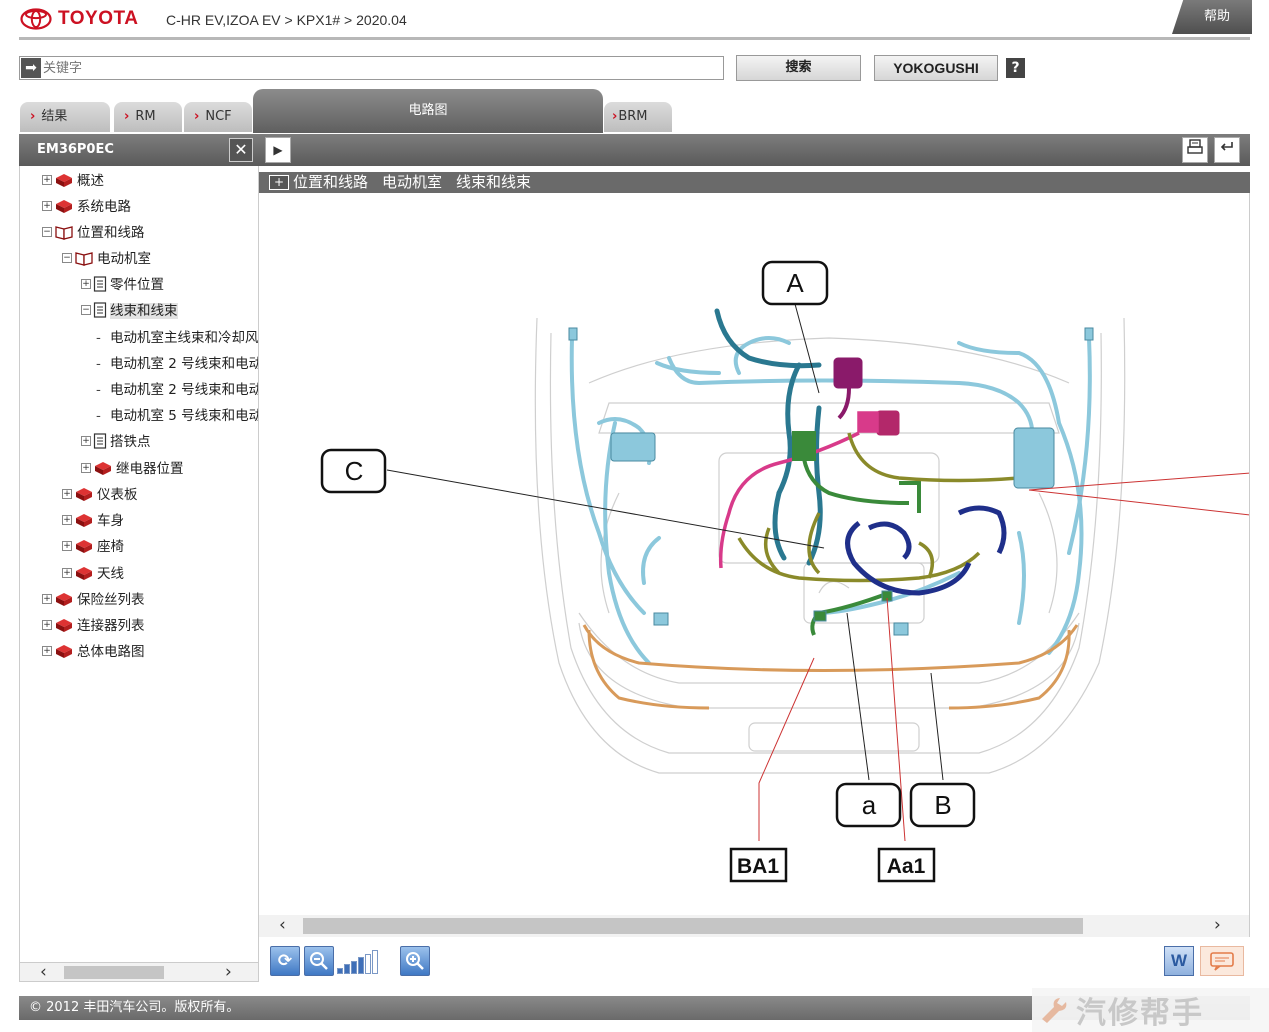 The width and height of the screenshot is (1269, 1032). I want to click on tree-item: + 连接器列表, so click(93, 626).